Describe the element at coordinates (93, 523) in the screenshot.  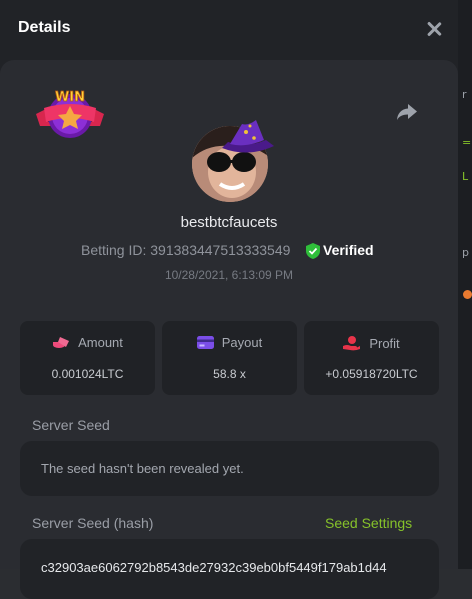
I see `server-seed-hash-label: Server Seed (hash)` at that location.